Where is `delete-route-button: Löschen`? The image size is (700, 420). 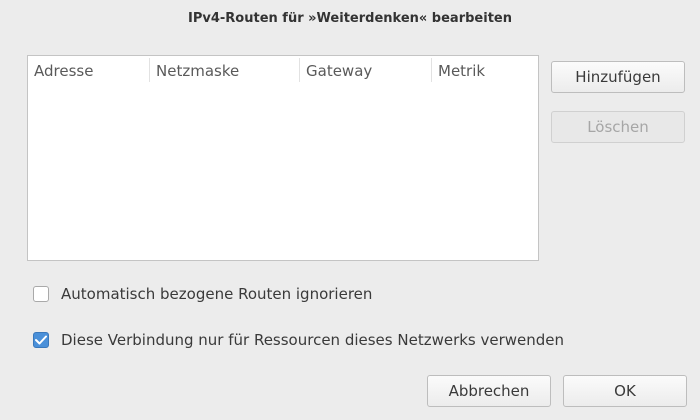 delete-route-button: Löschen is located at coordinates (618, 127).